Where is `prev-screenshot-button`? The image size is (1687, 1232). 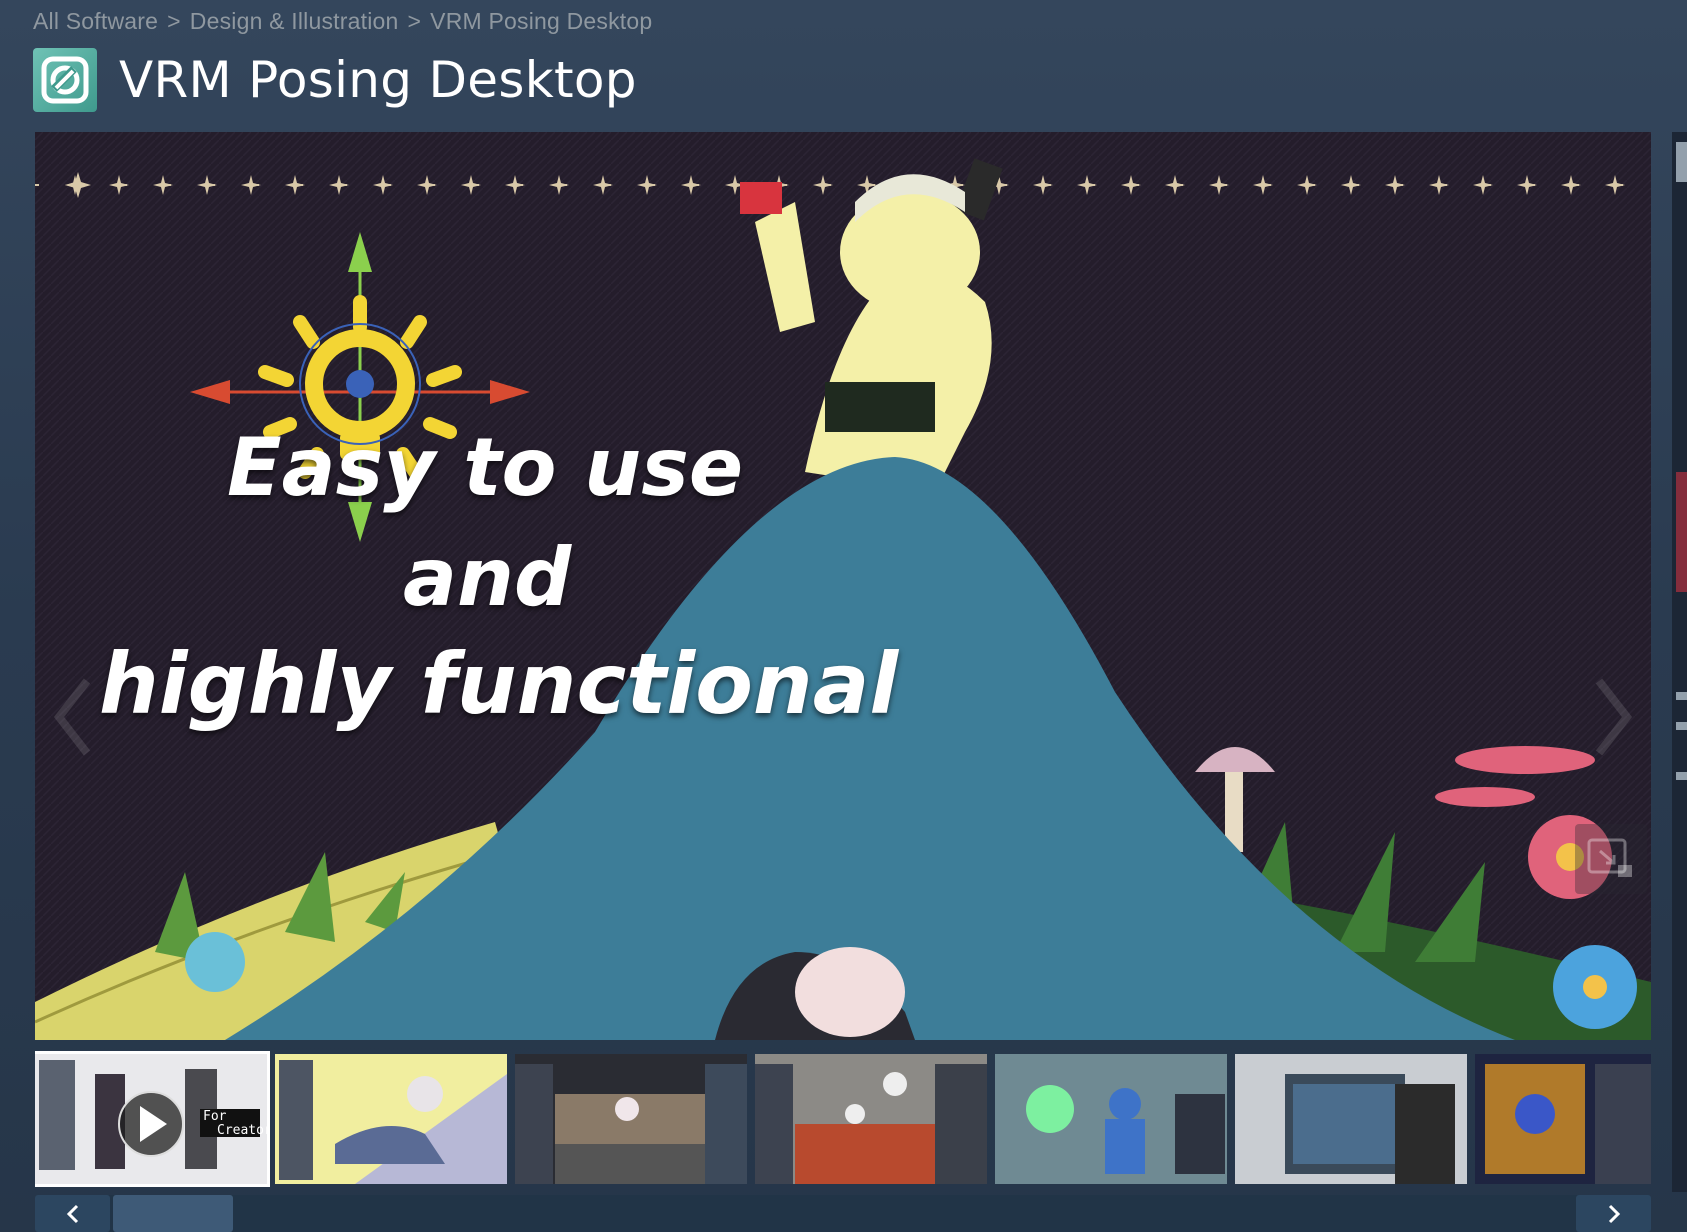 prev-screenshot-button is located at coordinates (73, 717).